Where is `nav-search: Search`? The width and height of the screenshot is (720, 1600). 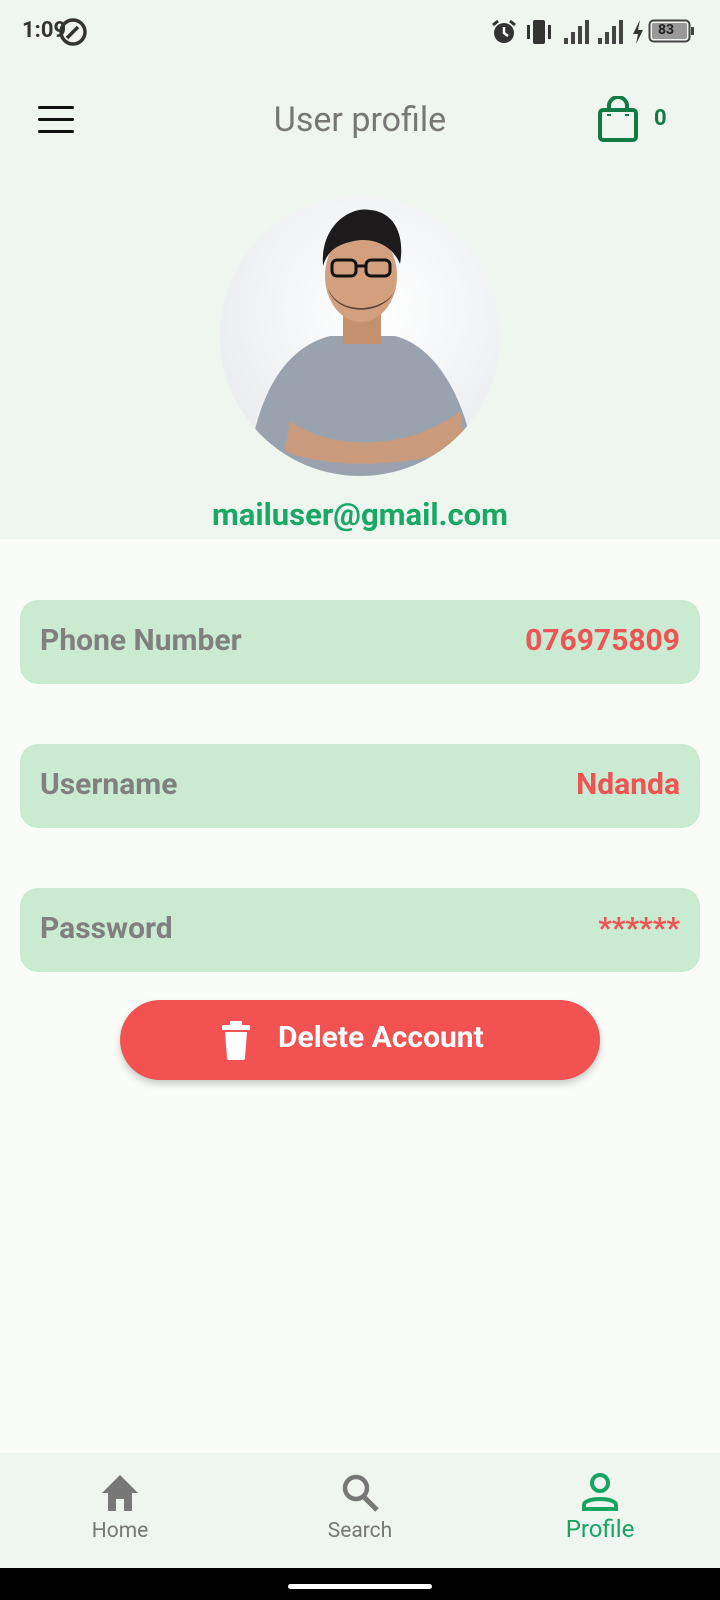
nav-search: Search is located at coordinates (360, 1510).